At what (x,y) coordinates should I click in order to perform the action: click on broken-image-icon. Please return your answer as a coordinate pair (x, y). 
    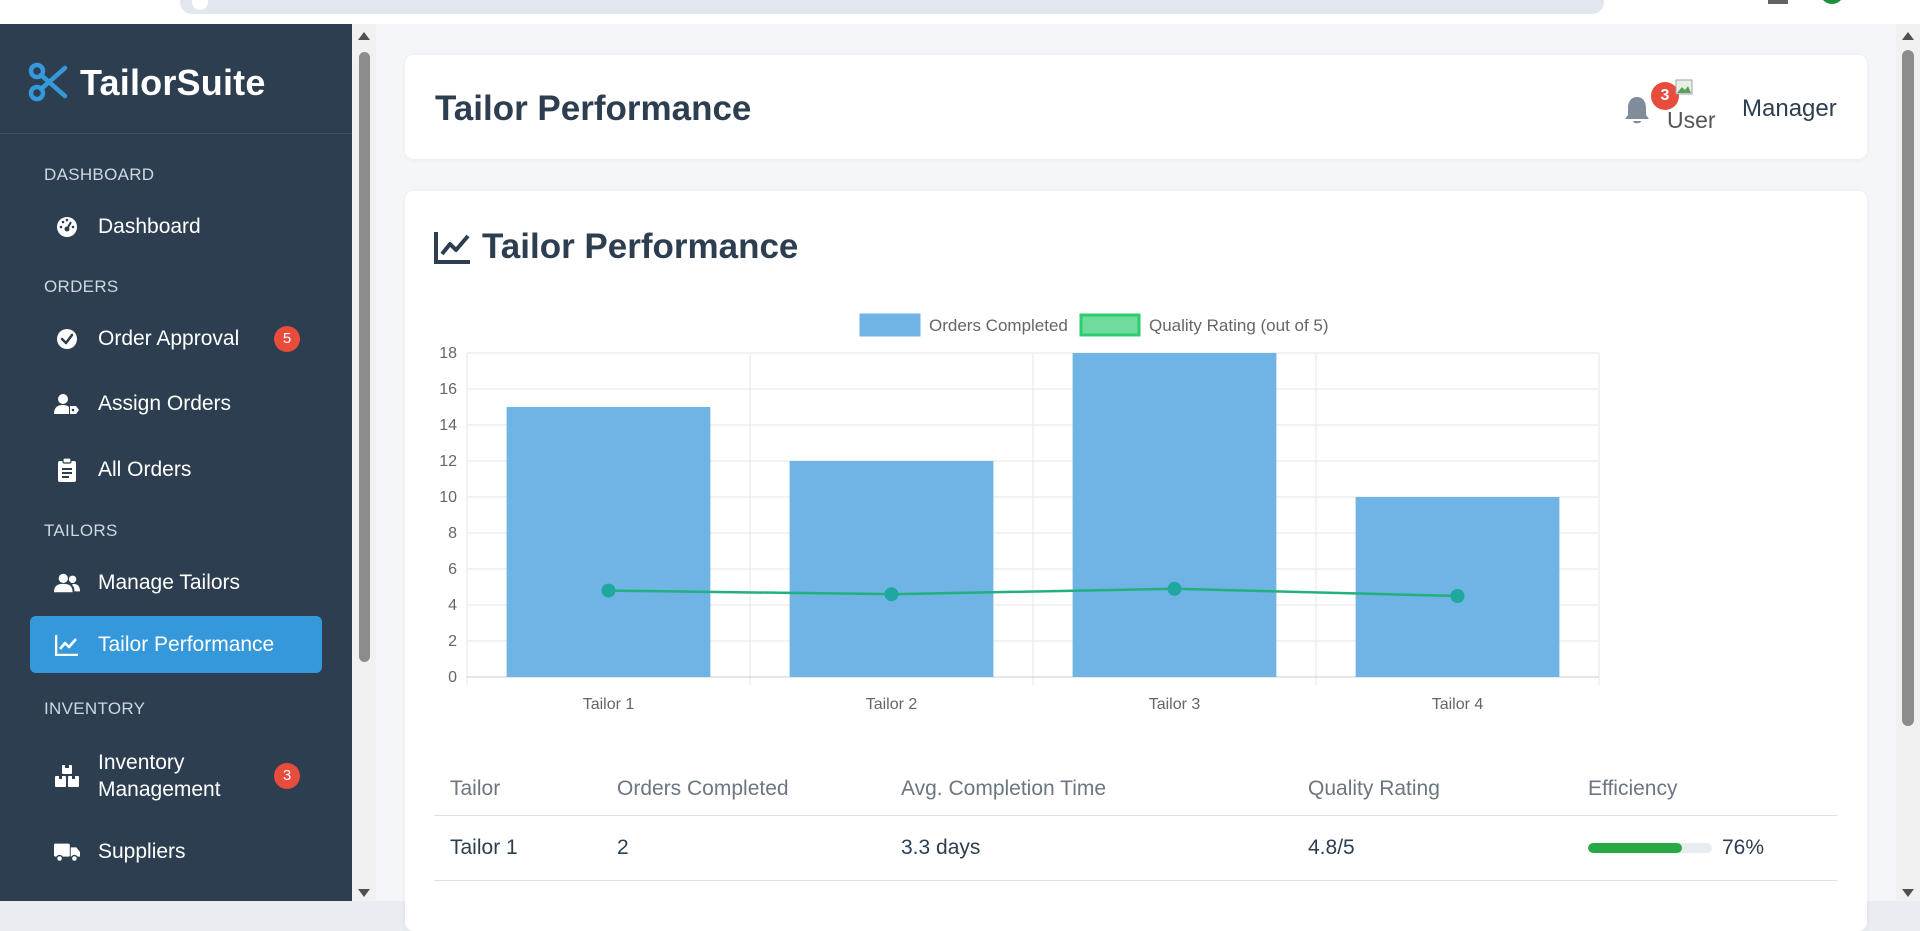
    Looking at the image, I should click on (1684, 87).